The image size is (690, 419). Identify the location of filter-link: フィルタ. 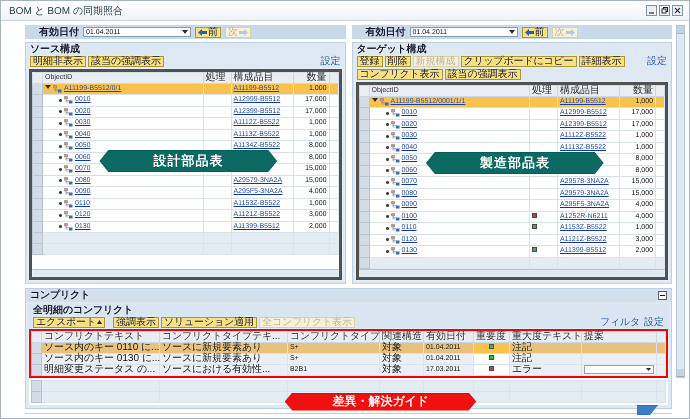
(620, 322).